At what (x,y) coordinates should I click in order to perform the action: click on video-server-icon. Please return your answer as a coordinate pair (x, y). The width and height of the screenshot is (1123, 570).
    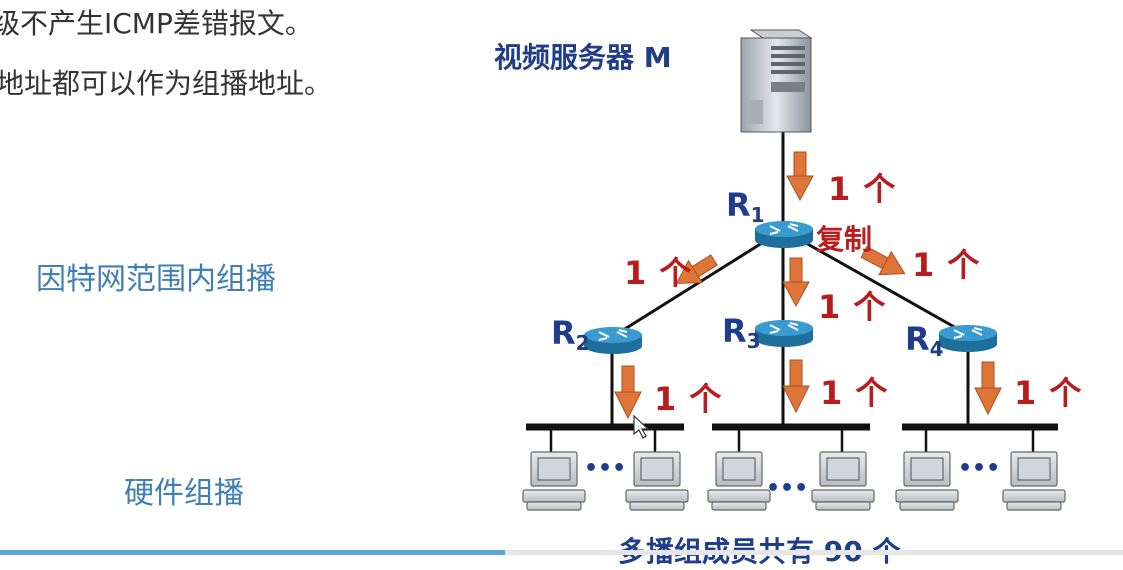
    Looking at the image, I should click on (776, 81).